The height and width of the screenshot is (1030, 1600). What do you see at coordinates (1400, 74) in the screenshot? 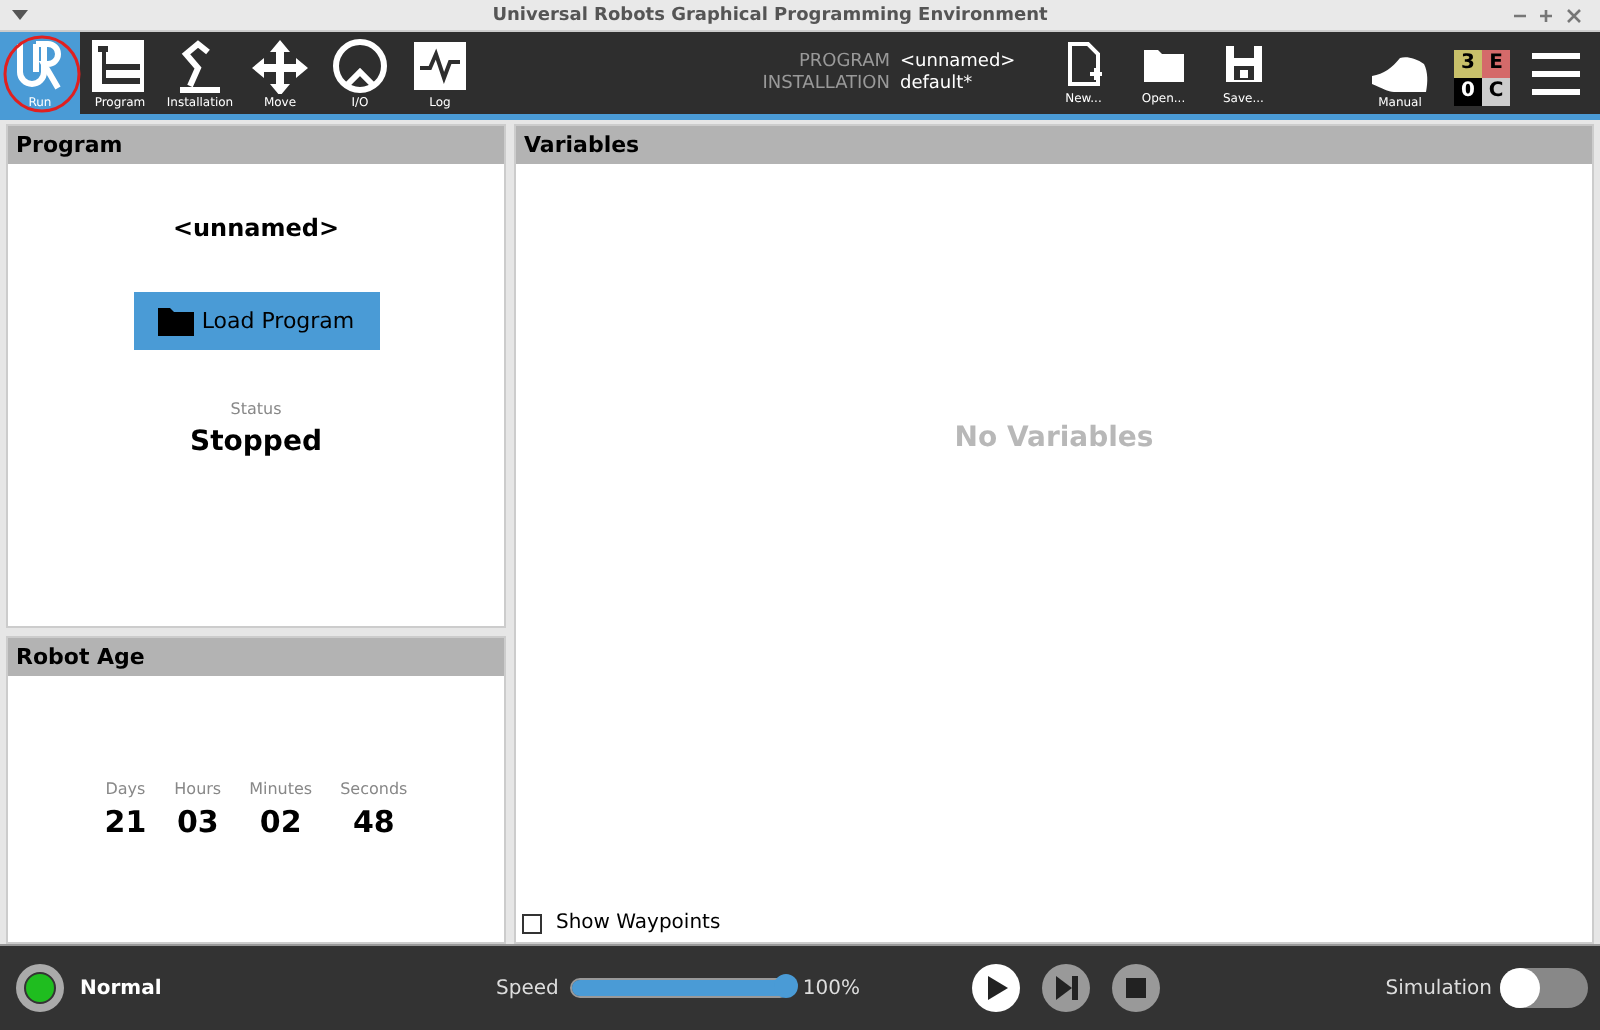
I see `hand-icon` at bounding box center [1400, 74].